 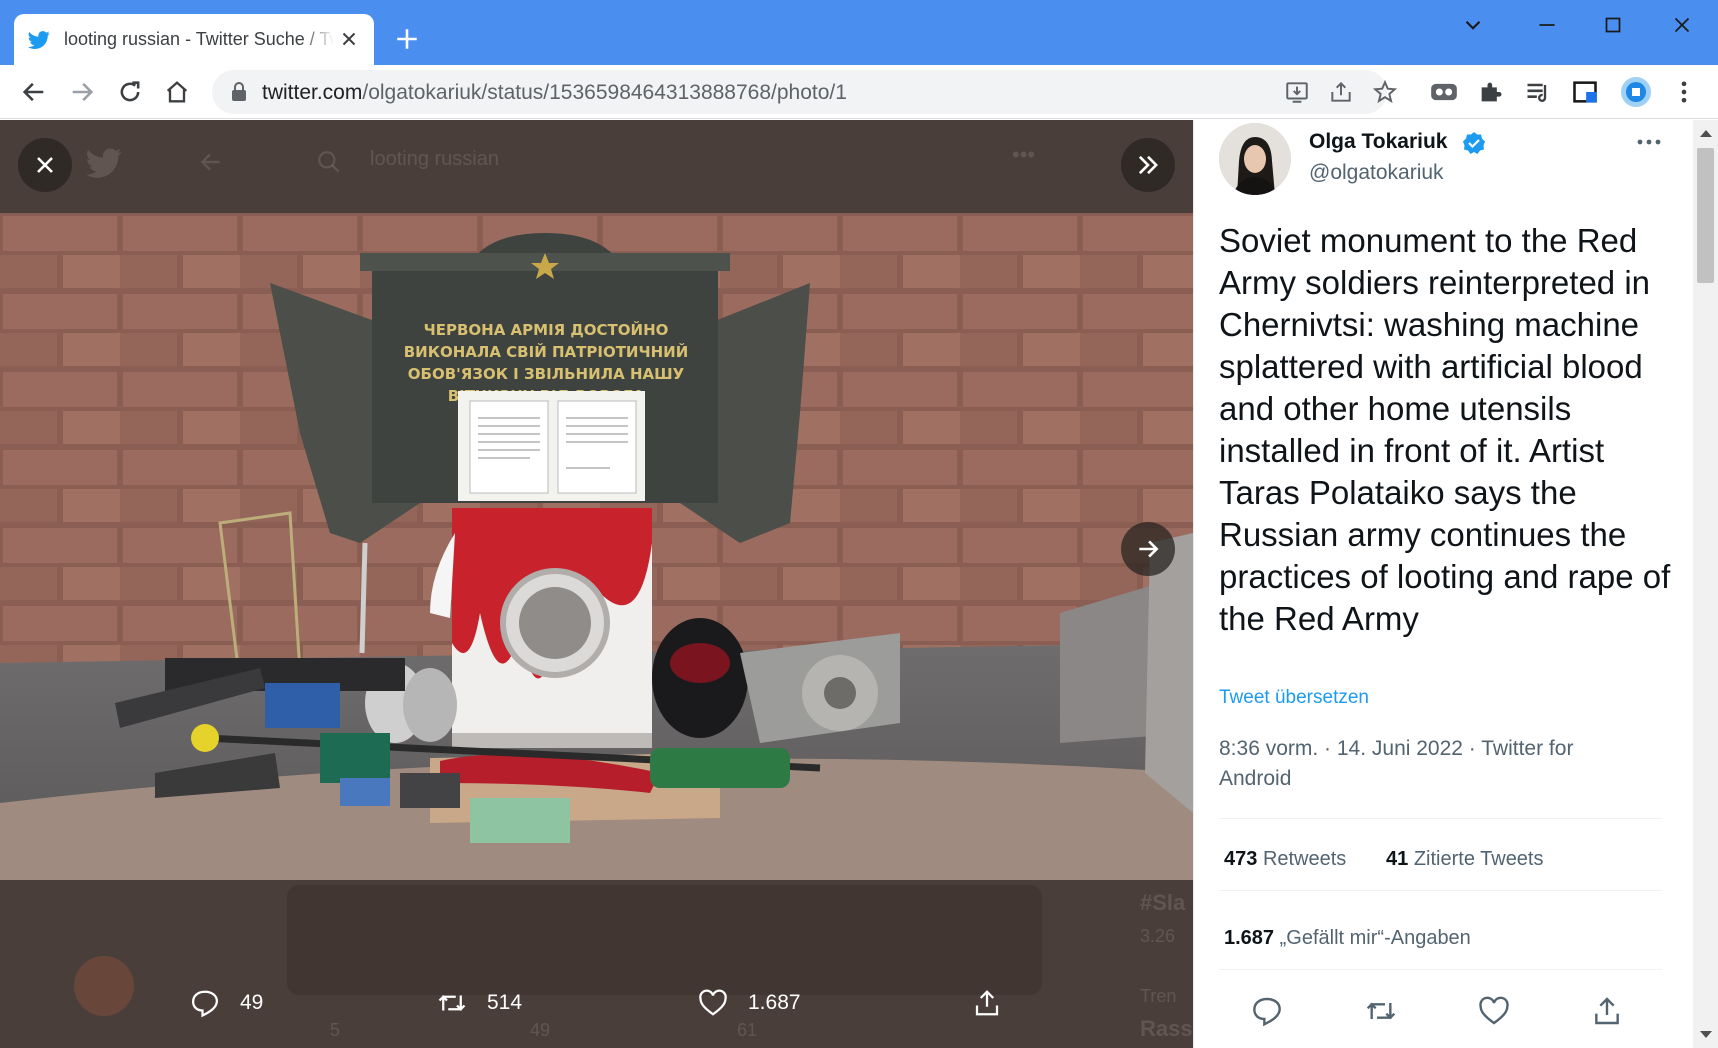 I want to click on author-handle: @olgatokariuk, so click(x=1376, y=173).